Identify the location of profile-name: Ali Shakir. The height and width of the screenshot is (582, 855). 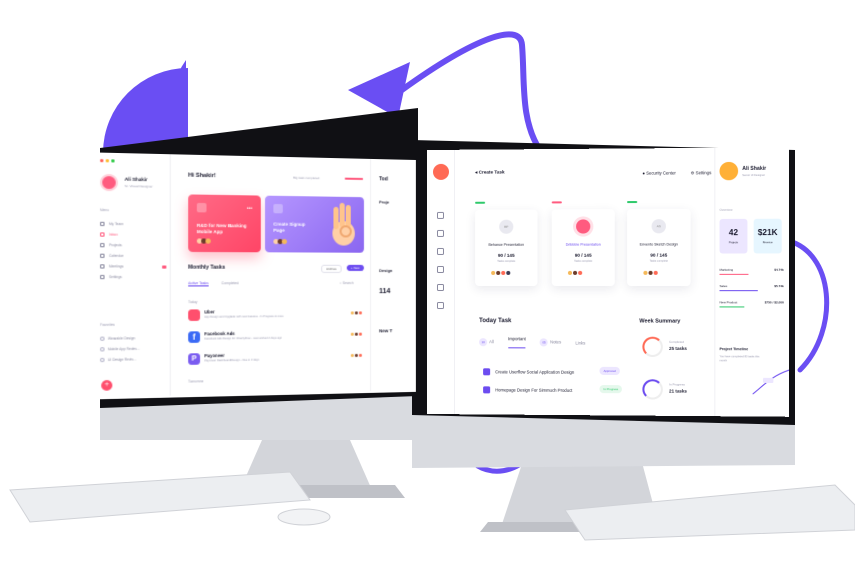
(754, 169).